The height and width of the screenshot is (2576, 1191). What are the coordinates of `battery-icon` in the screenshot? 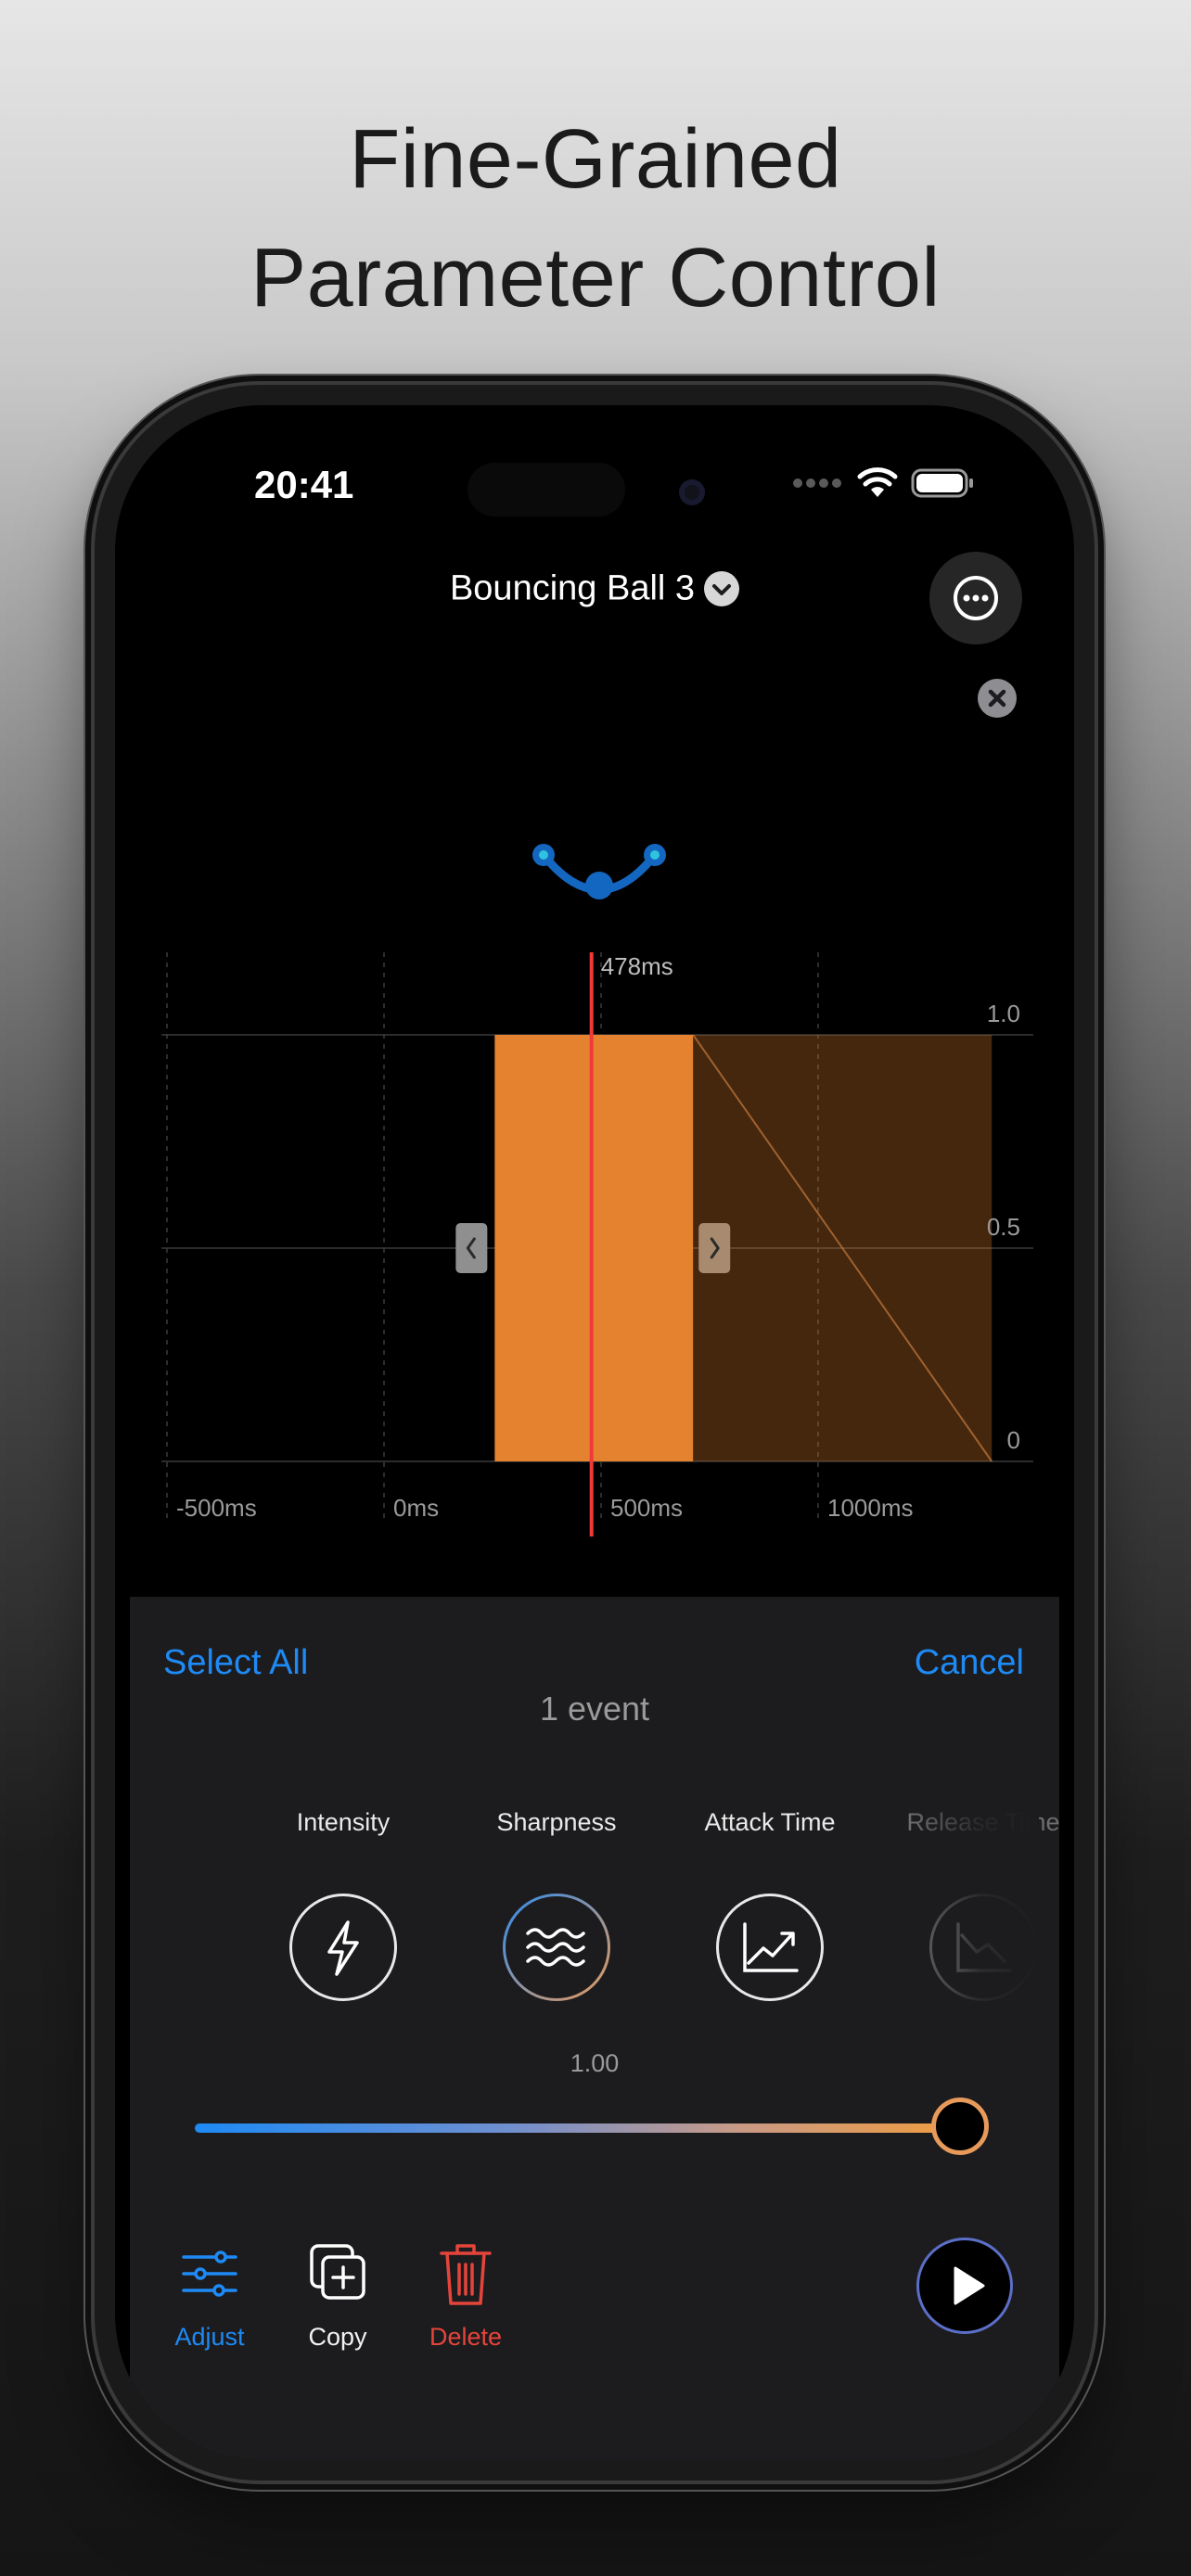 It's located at (942, 483).